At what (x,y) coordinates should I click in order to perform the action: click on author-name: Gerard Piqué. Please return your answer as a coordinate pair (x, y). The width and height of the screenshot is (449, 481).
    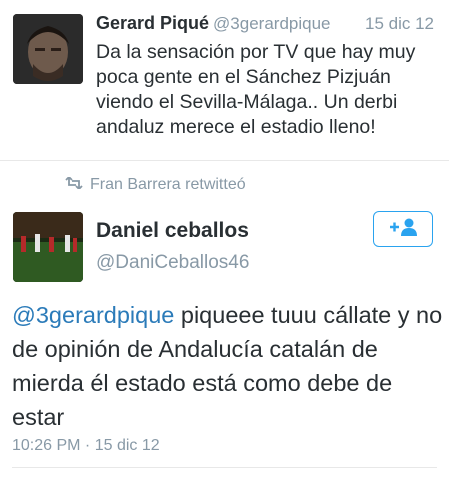
    Looking at the image, I should click on (152, 23).